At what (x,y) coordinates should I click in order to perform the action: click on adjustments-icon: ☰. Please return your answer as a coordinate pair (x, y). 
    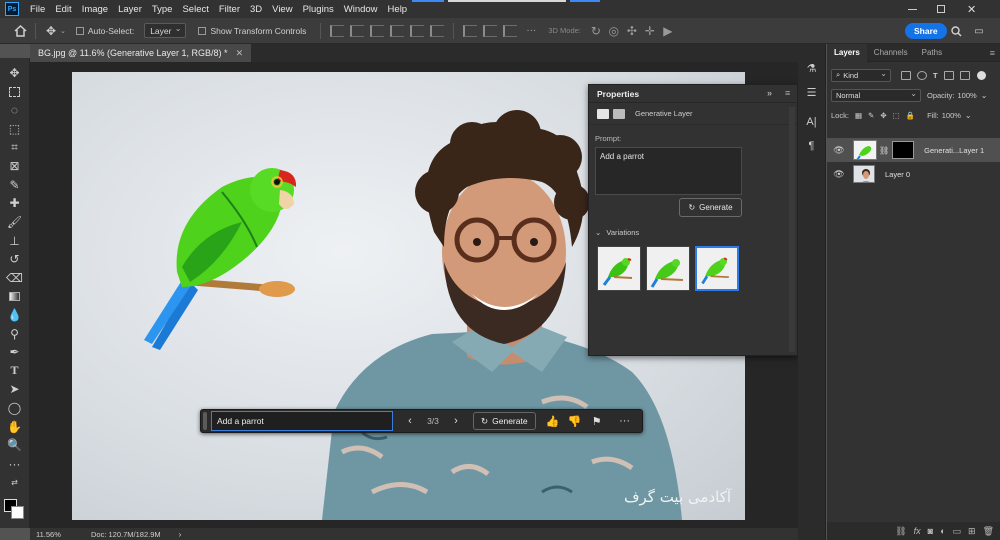
    Looking at the image, I should click on (812, 92).